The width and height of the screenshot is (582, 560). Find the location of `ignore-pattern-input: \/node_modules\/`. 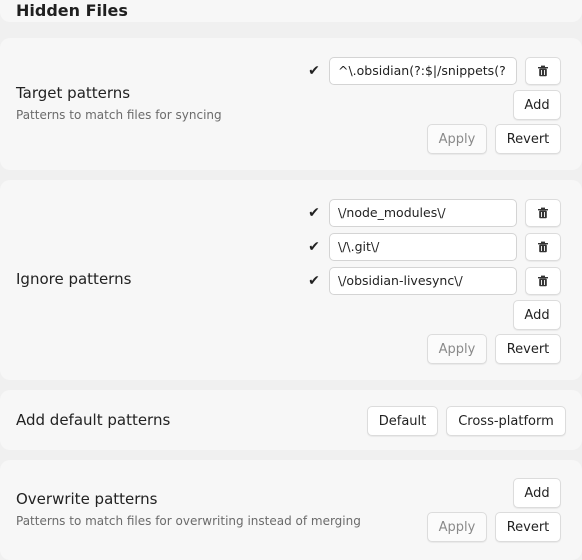

ignore-pattern-input: \/node_modules\/ is located at coordinates (423, 213).